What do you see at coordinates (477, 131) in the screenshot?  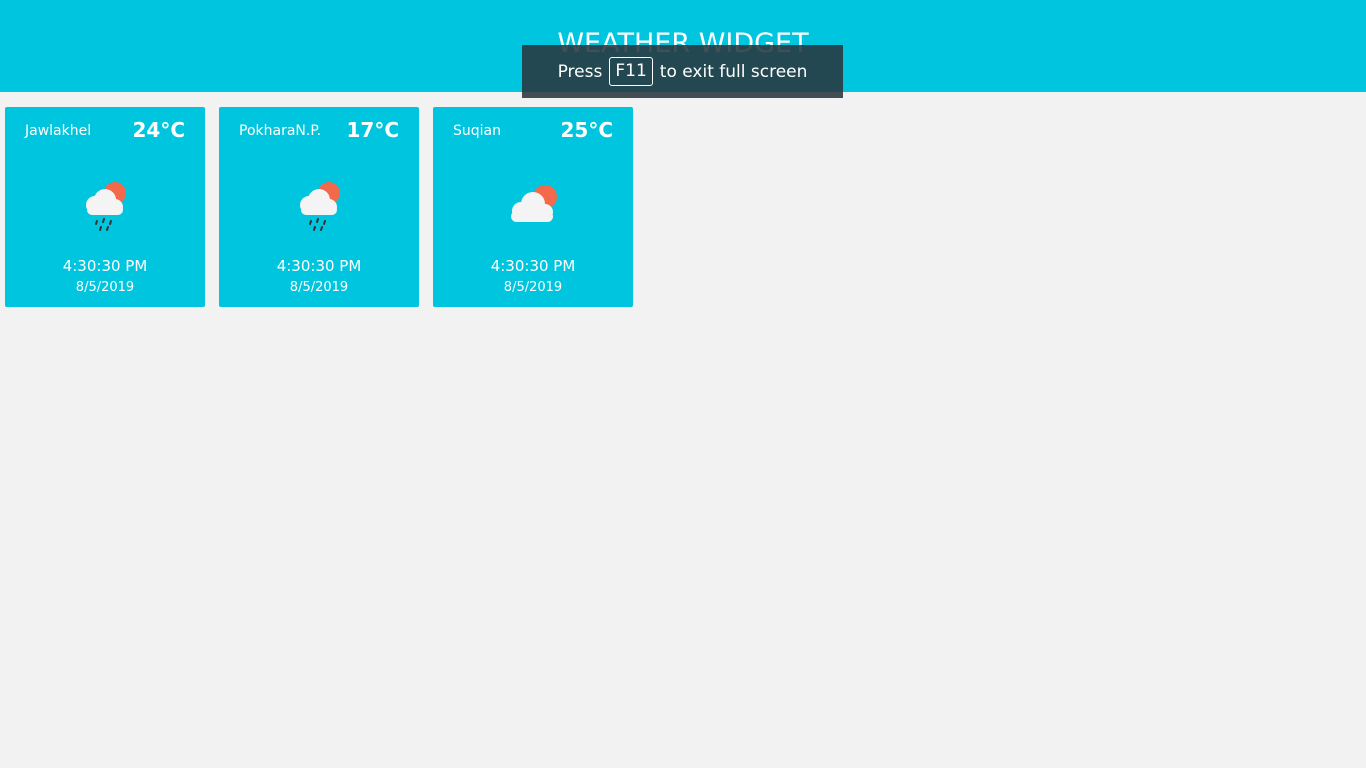 I see `city-name: Suqian` at bounding box center [477, 131].